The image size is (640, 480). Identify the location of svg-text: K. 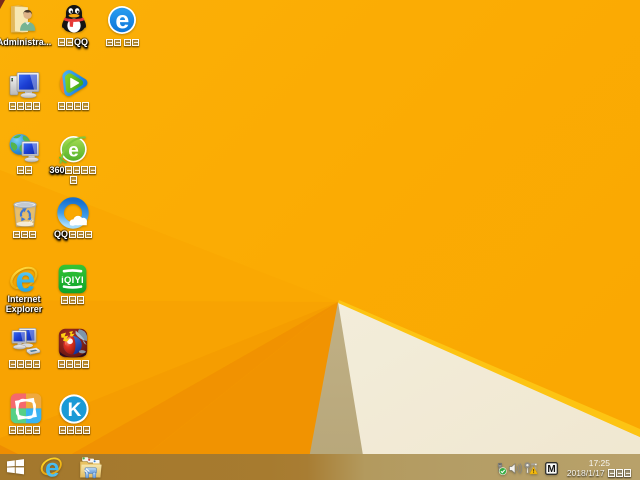
(75, 410).